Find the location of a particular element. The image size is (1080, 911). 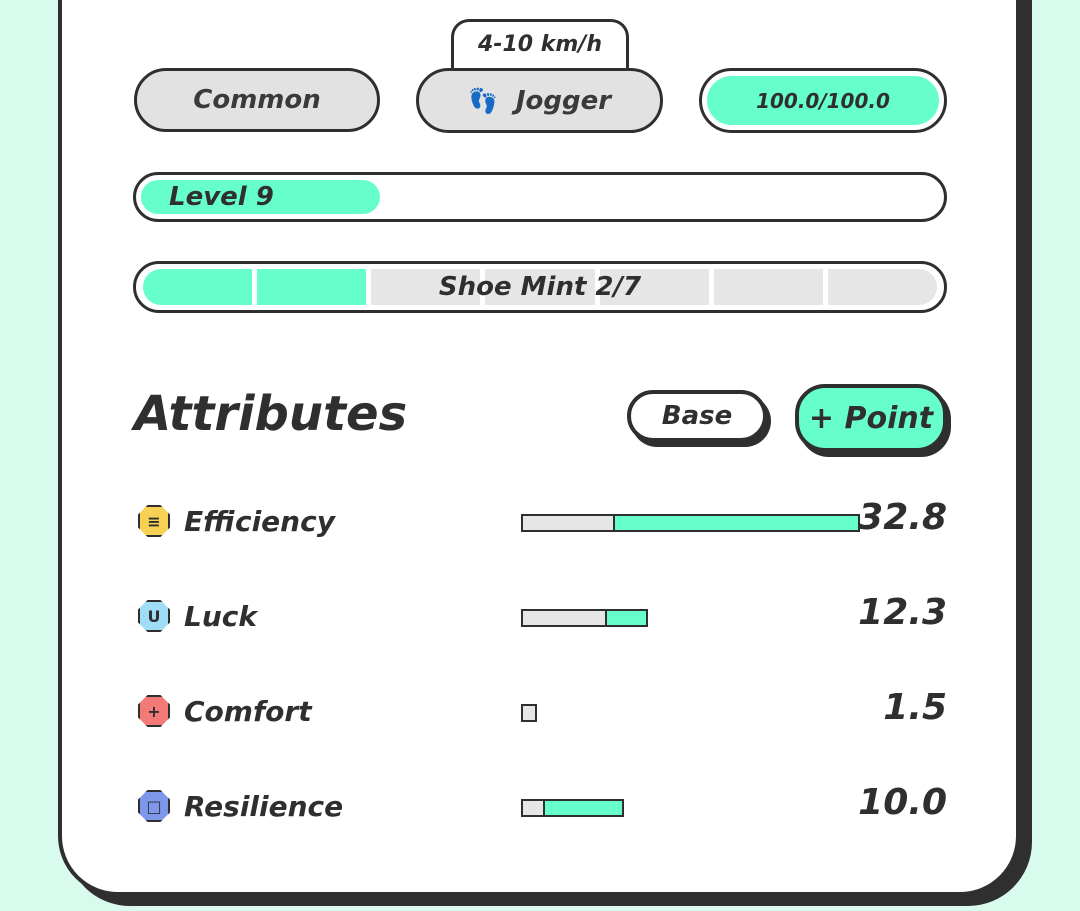

attribute-row: + Comfort 1.5 is located at coordinates (540, 712).